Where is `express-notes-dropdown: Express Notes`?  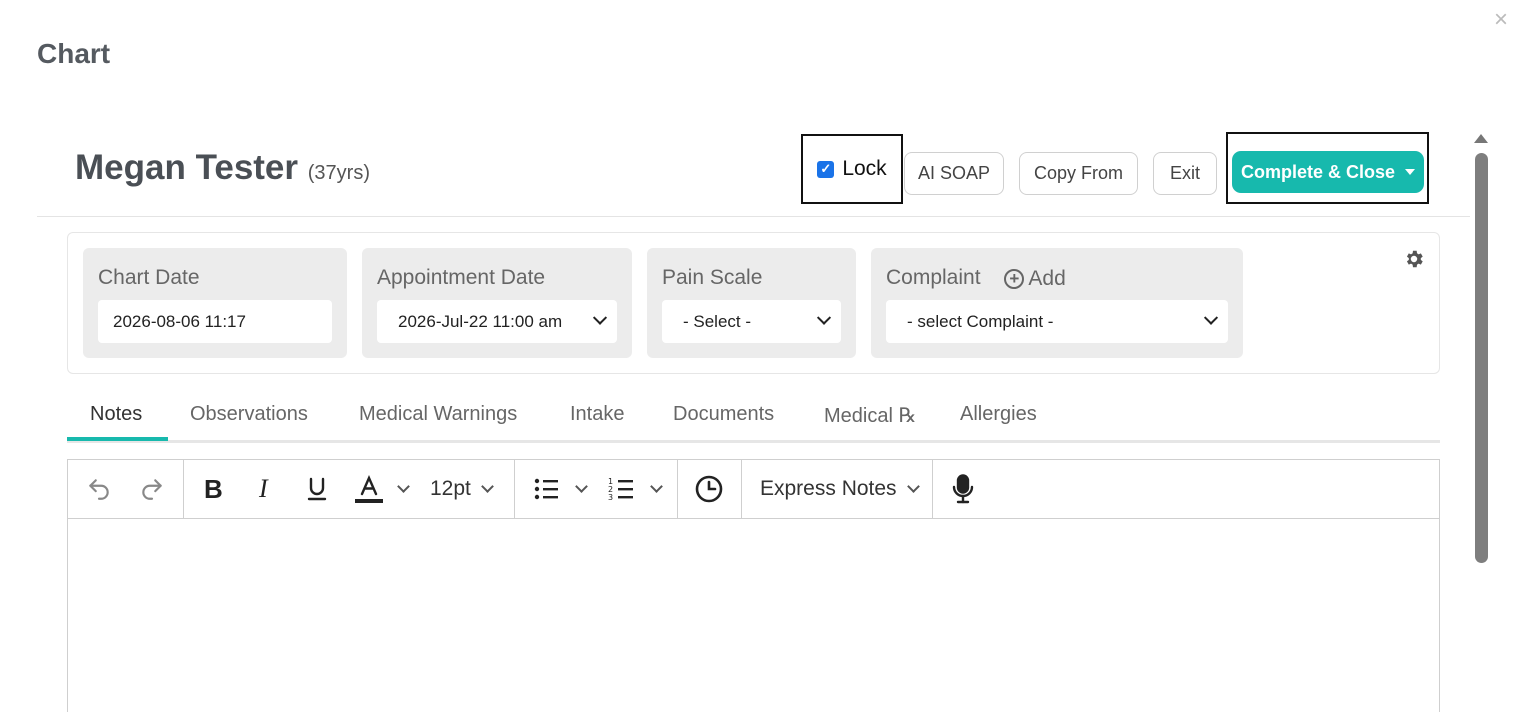
express-notes-dropdown: Express Notes is located at coordinates (840, 489).